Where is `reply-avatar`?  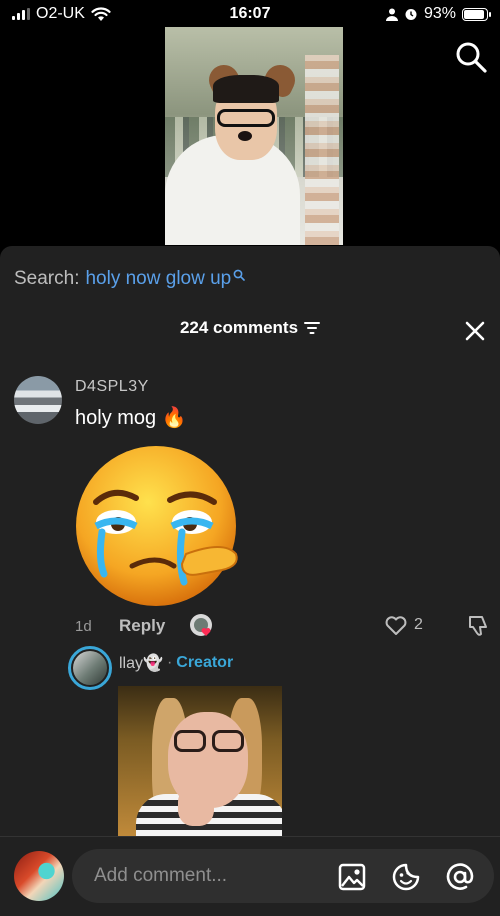
reply-avatar is located at coordinates (90, 668).